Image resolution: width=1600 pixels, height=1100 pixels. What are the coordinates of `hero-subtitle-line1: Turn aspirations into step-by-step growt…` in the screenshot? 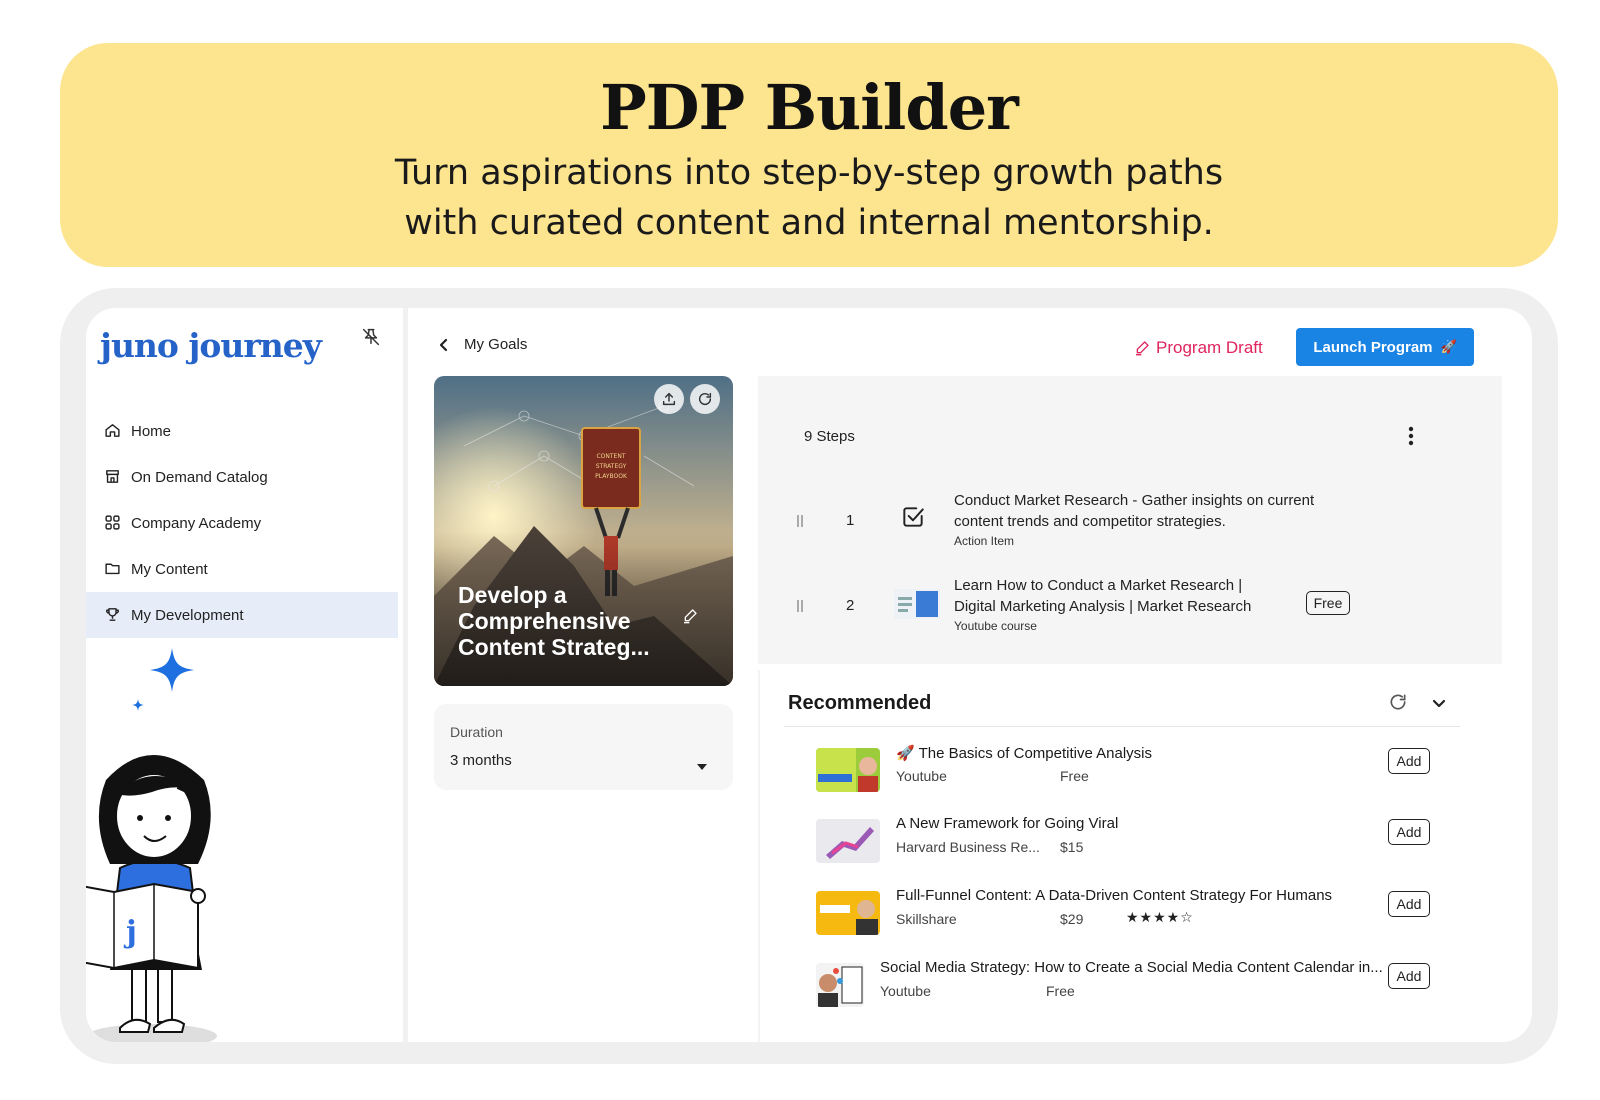 It's located at (809, 173).